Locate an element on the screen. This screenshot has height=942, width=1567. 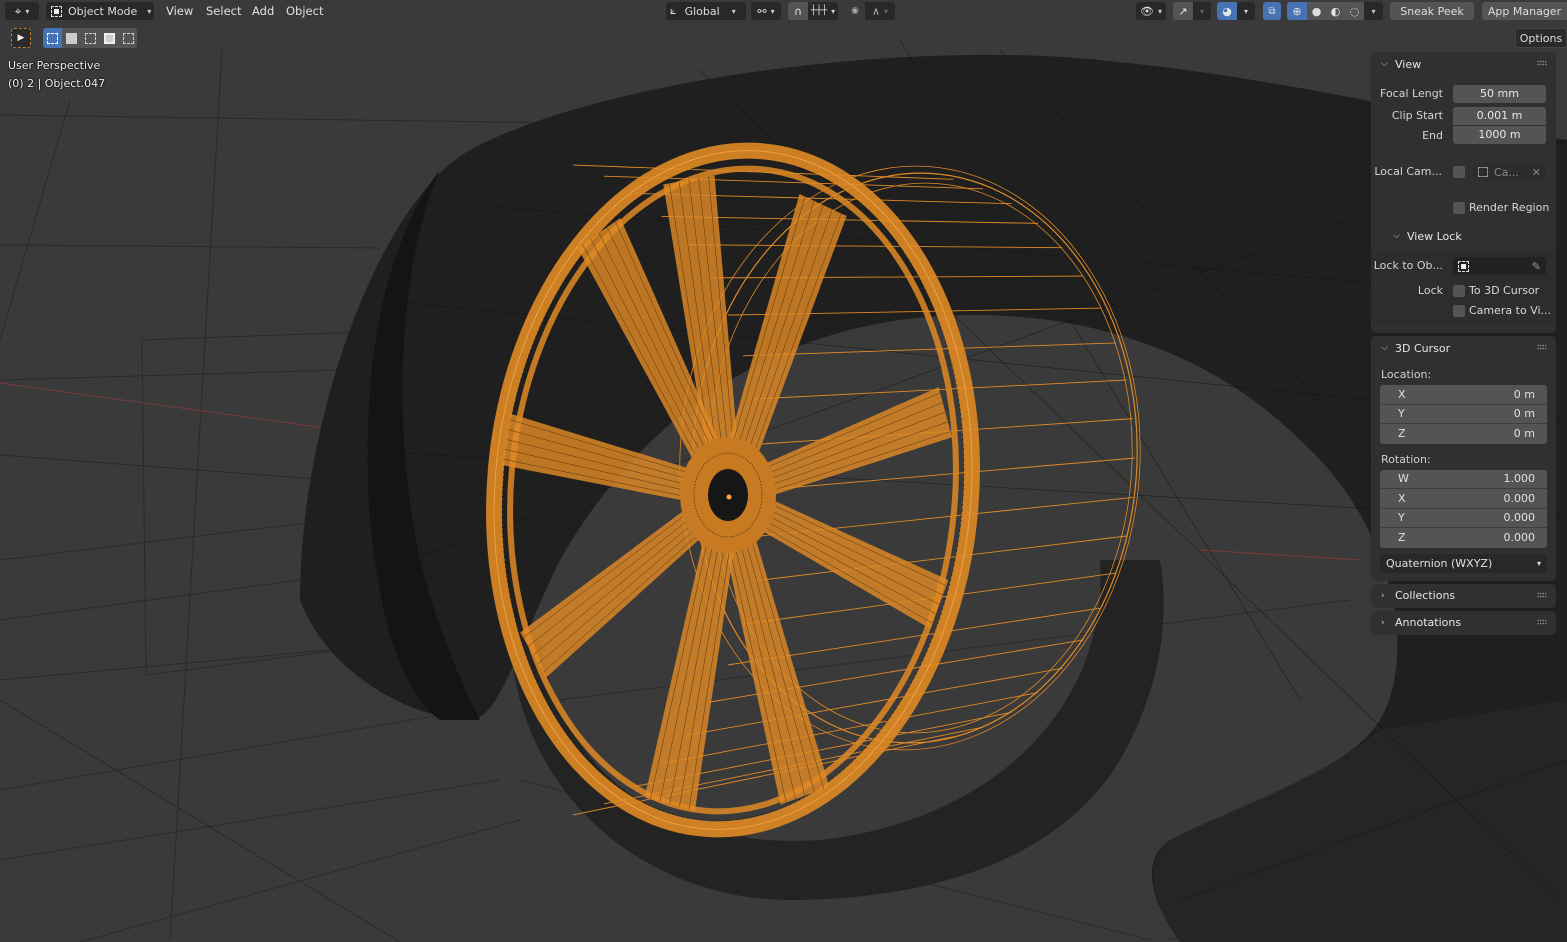
app-manager-button: App Manager is located at coordinates (1524, 11).